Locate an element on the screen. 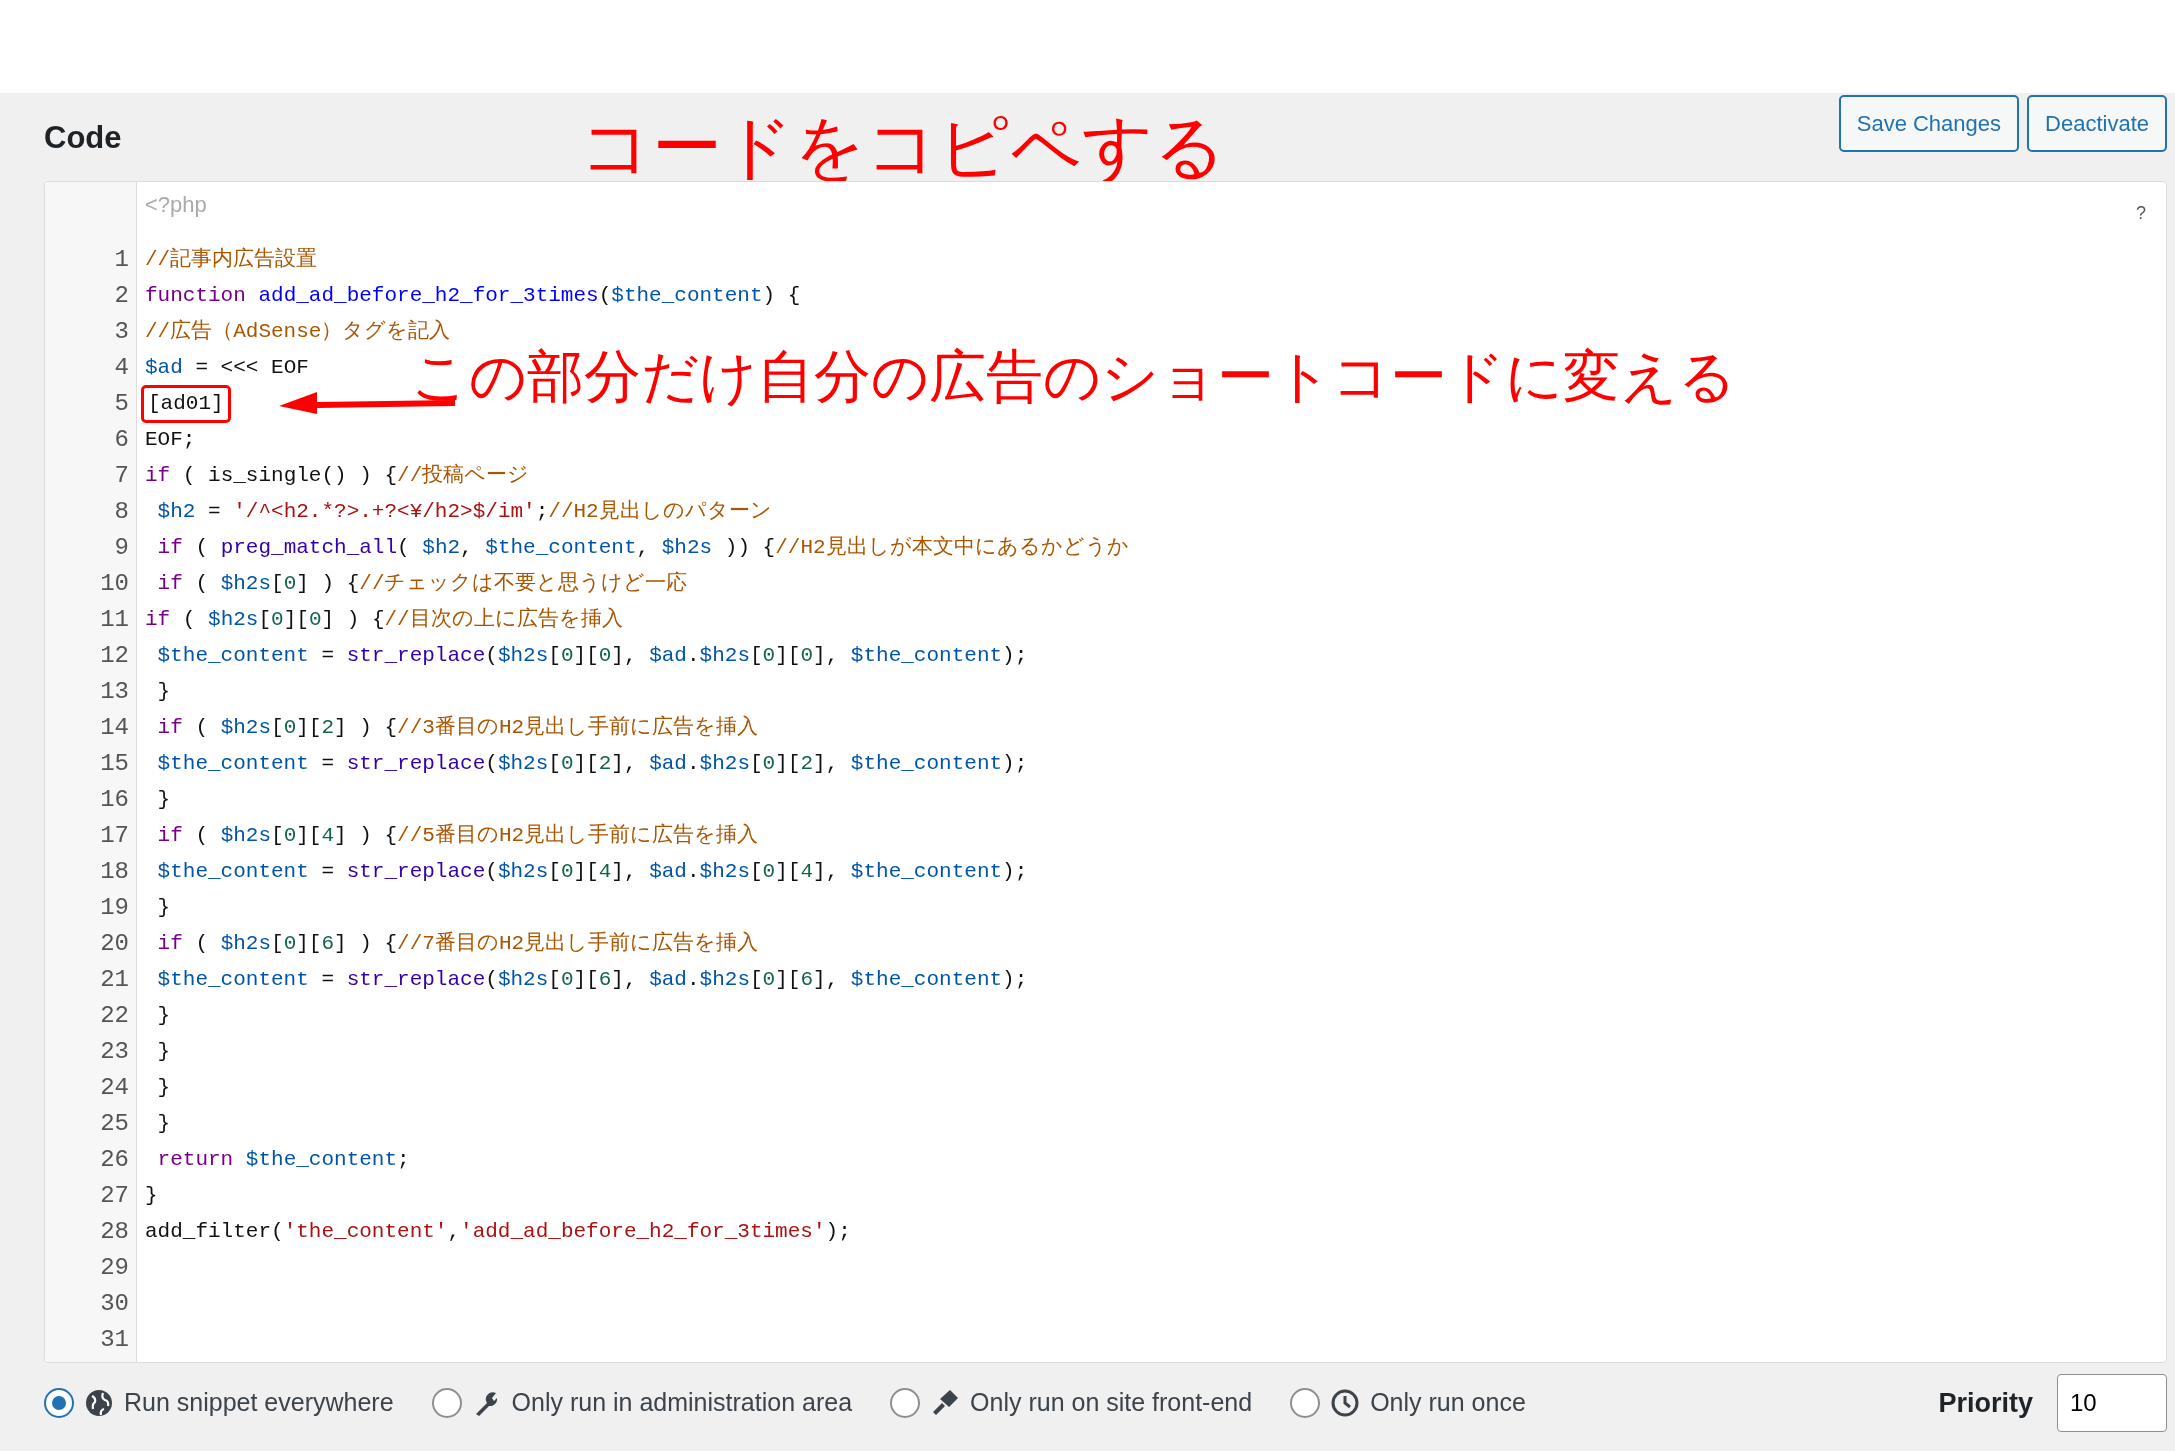 This screenshot has height=1451, width=2175. line-number: 26 is located at coordinates (114, 1160).